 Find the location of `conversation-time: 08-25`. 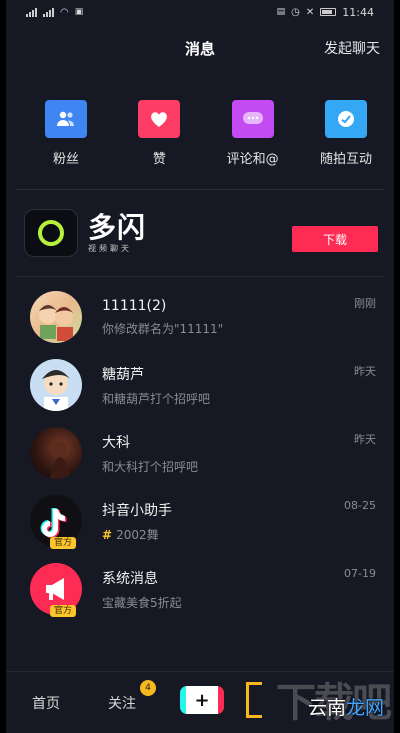

conversation-time: 08-25 is located at coordinates (360, 505).